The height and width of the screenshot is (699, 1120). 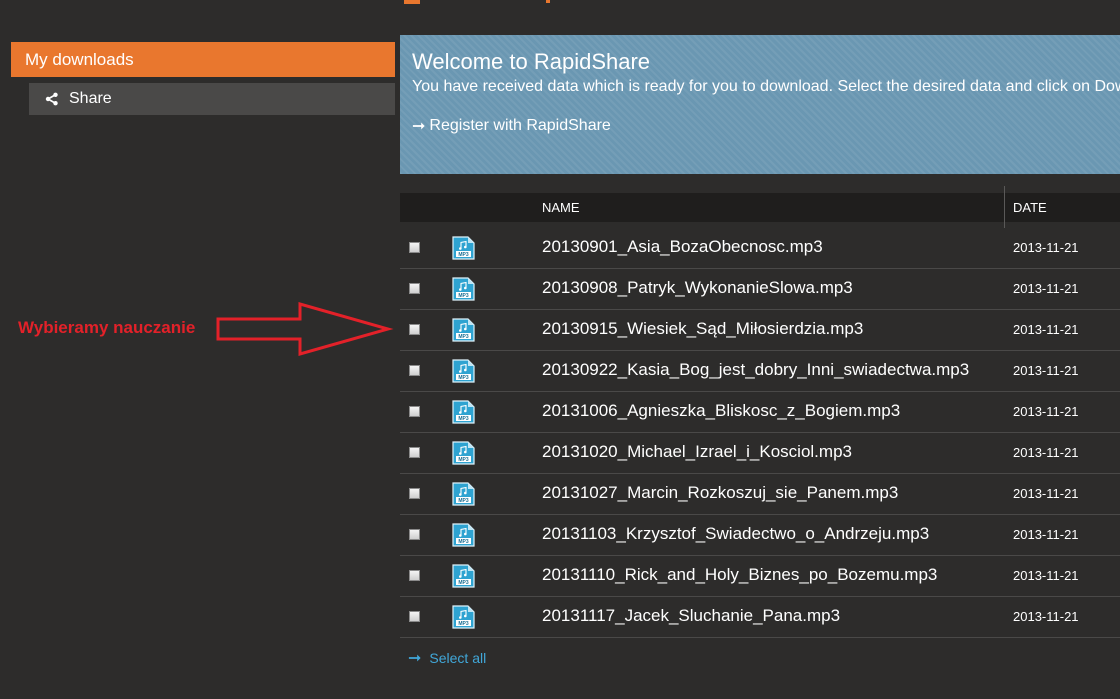 I want to click on share-icon, so click(x=51, y=99).